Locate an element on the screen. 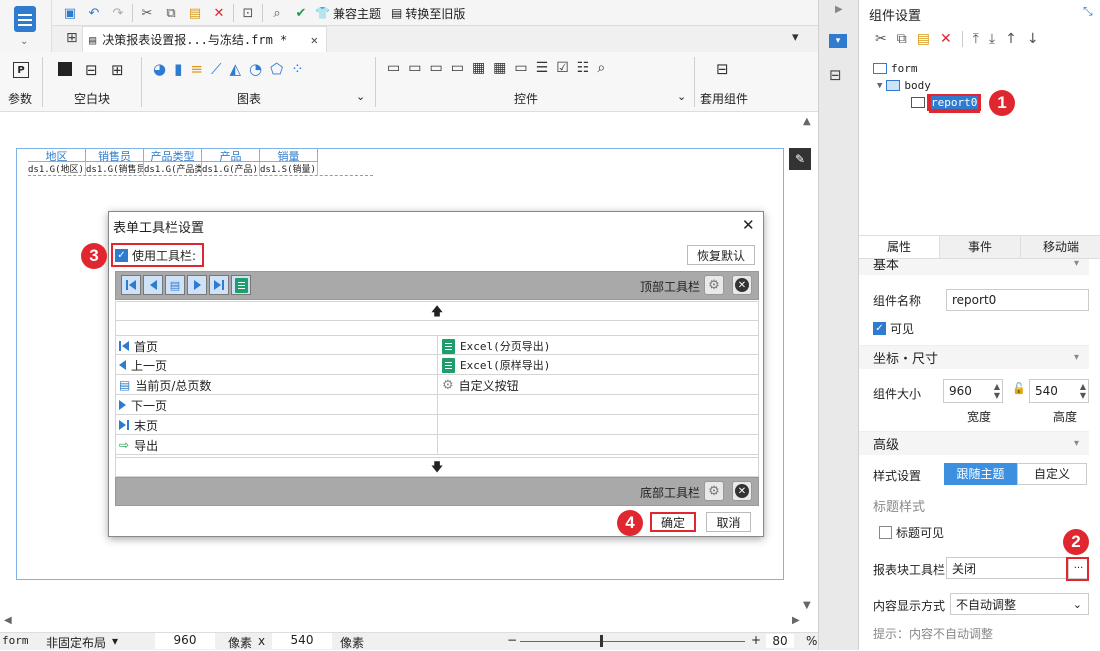 The height and width of the screenshot is (651, 1100). group-coord-size: 坐标・尺寸 ▾ is located at coordinates (974, 357).